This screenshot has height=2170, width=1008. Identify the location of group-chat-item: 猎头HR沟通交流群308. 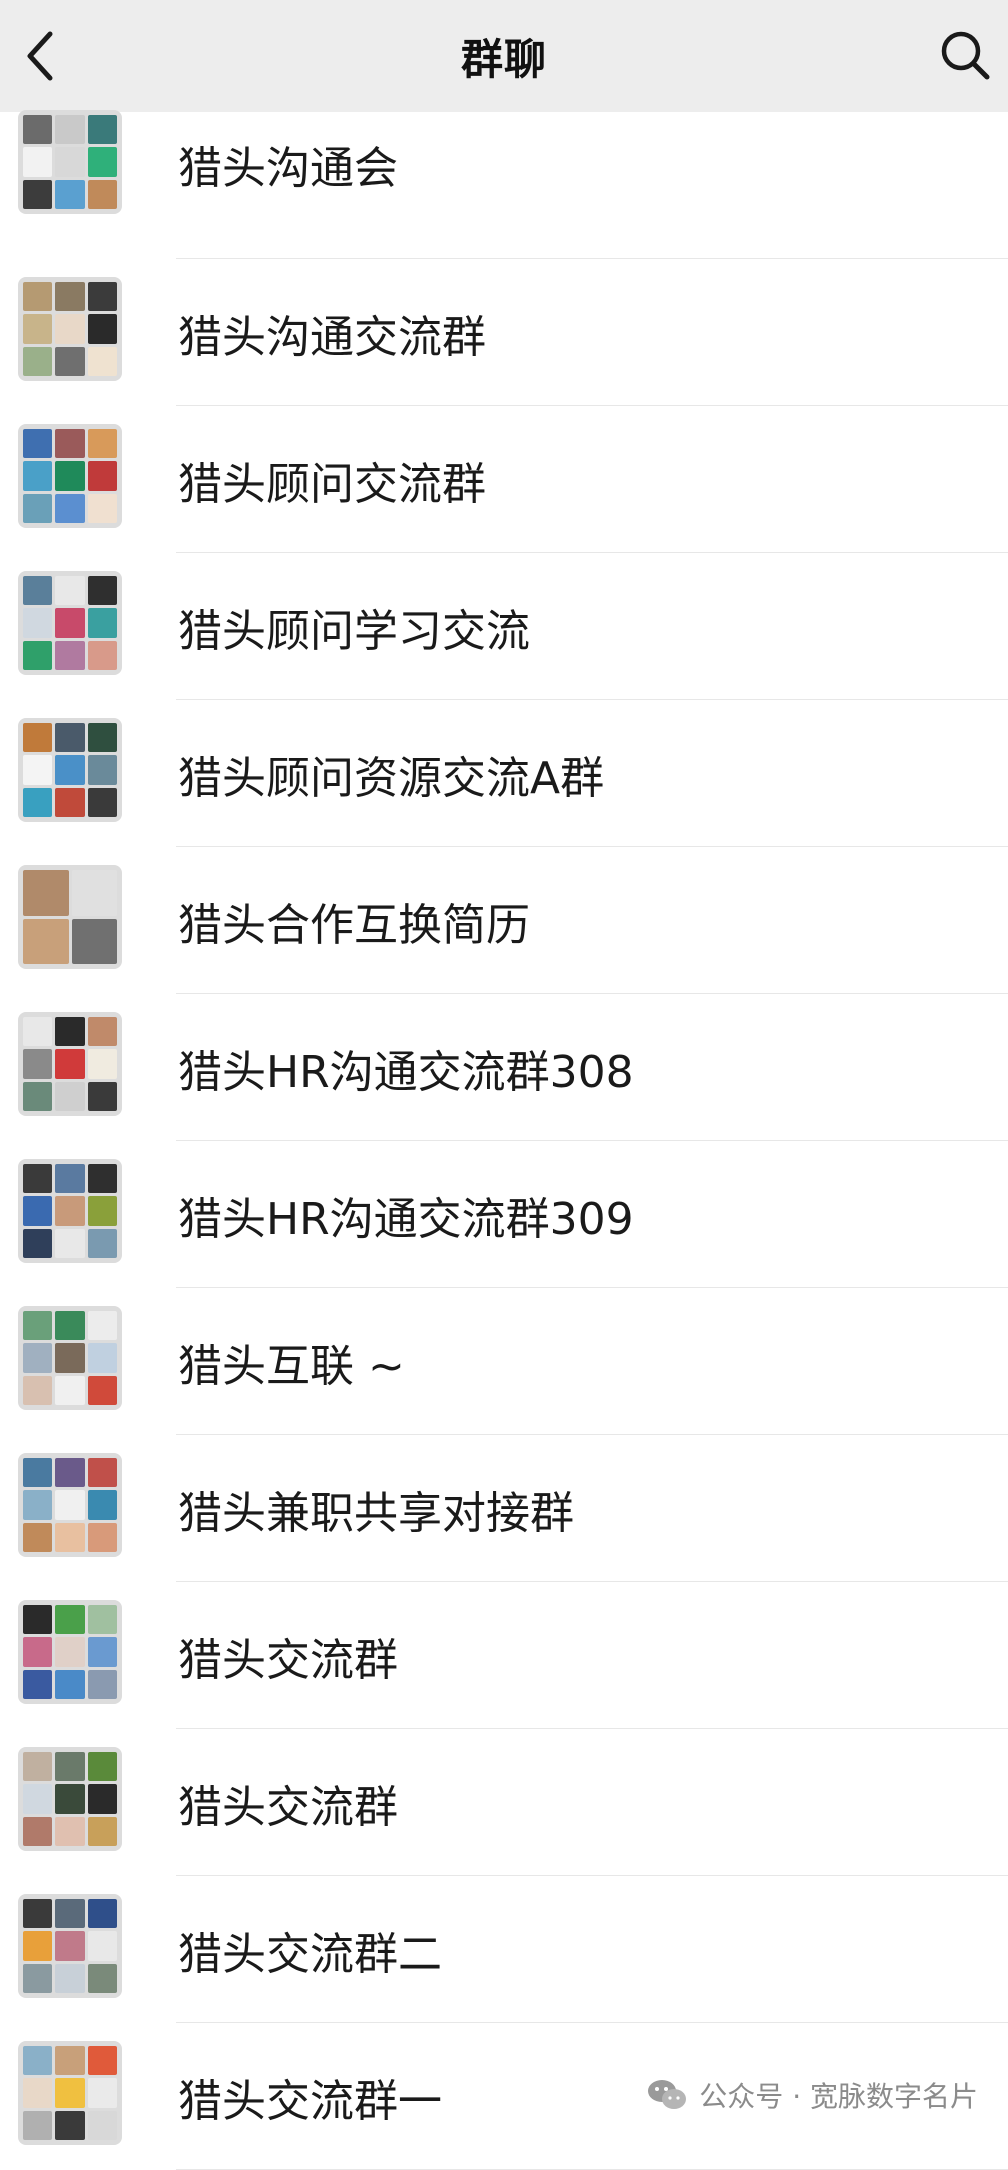
(504, 1067).